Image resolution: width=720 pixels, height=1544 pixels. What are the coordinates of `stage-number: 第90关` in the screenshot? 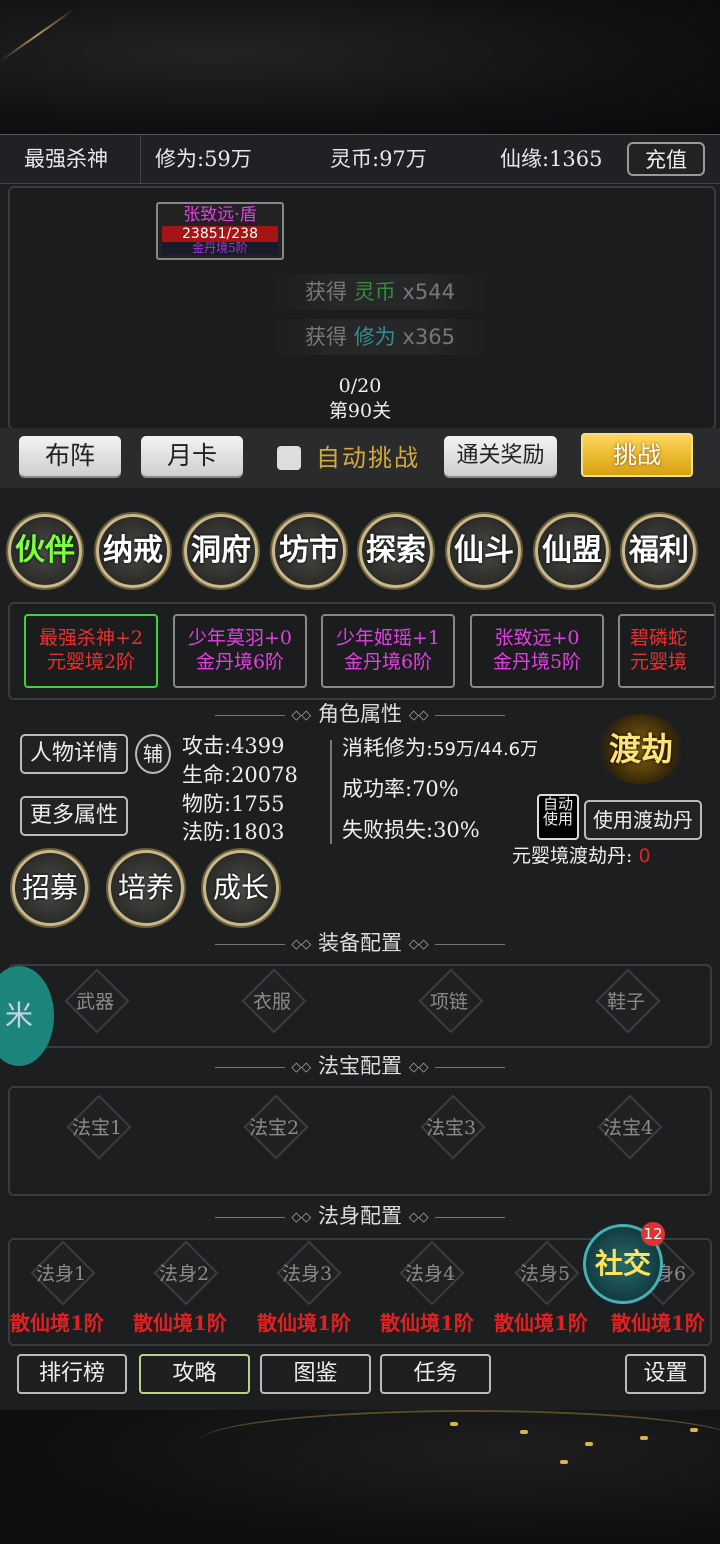 It's located at (360, 411).